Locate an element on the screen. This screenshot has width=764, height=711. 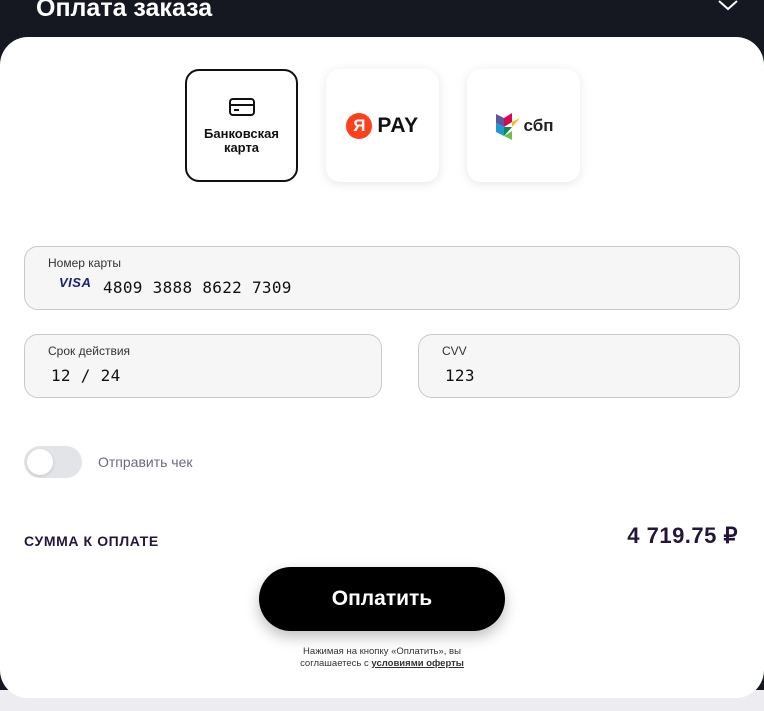
page-title: Оплата заказа is located at coordinates (124, 11).